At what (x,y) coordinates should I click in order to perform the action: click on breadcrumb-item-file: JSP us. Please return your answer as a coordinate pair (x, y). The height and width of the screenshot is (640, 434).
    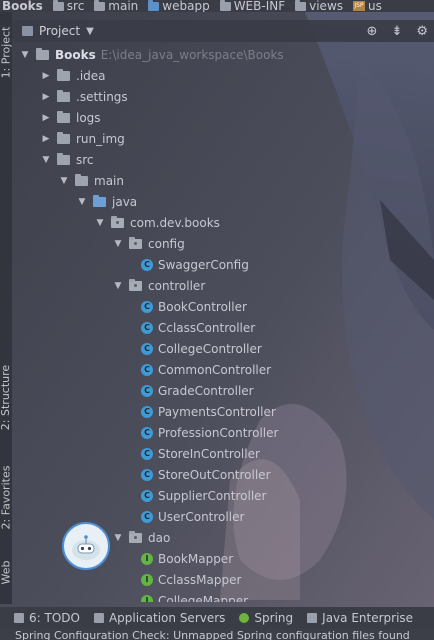
    Looking at the image, I should click on (367, 6).